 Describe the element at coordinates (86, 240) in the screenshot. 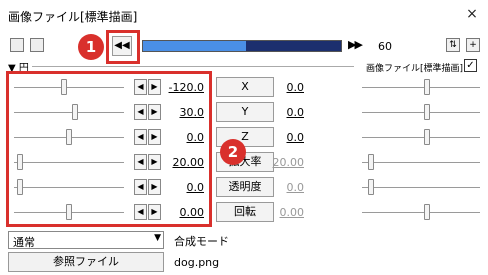

I see `blend-mode-select: 通常 ▼` at that location.